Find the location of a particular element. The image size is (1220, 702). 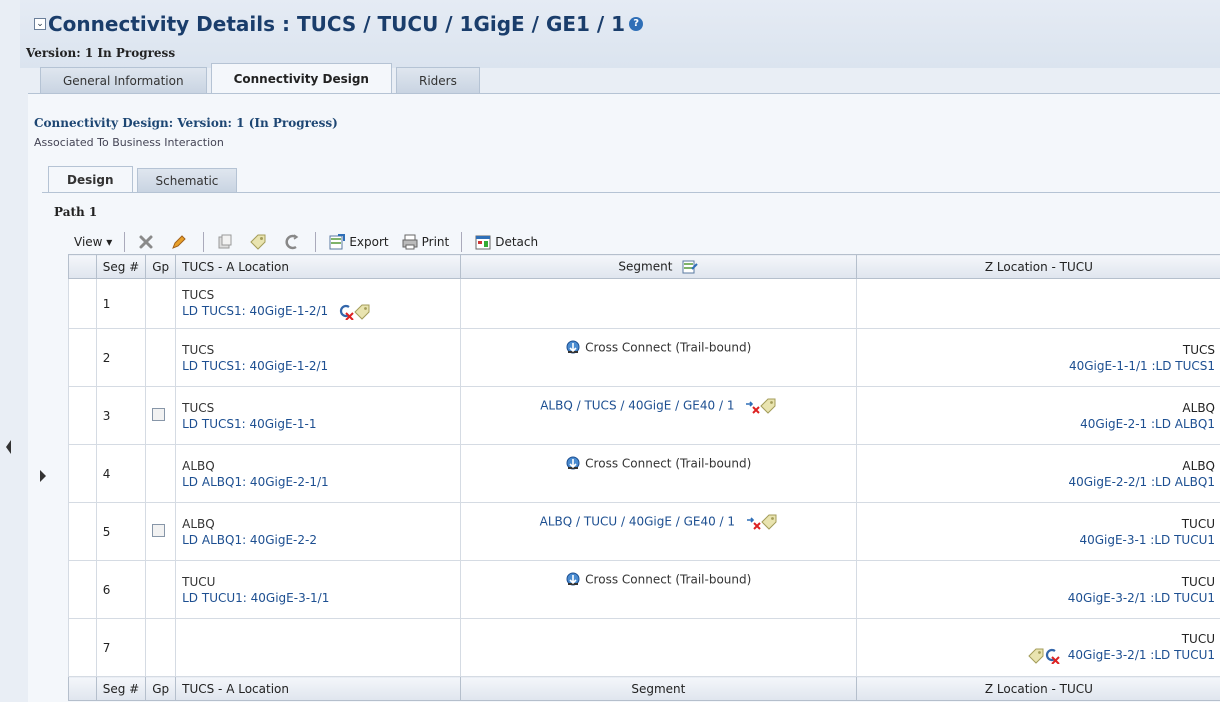

export-label: Export is located at coordinates (369, 242).